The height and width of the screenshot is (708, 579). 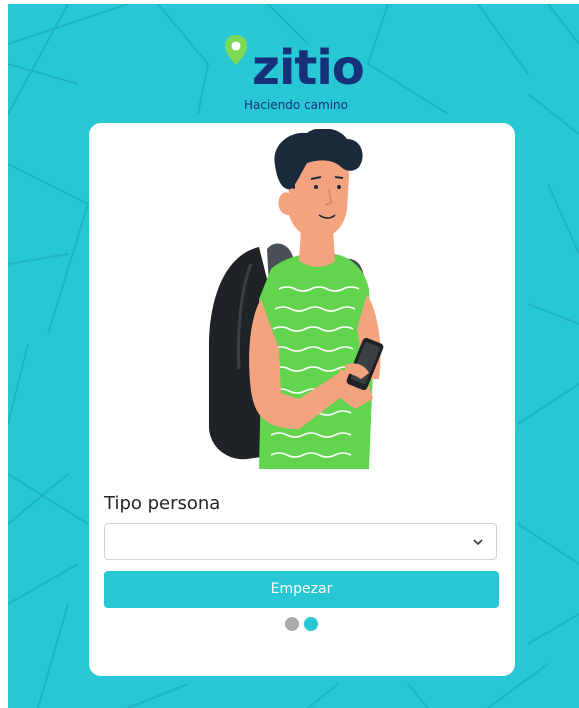 What do you see at coordinates (478, 542) in the screenshot?
I see `chevron-down-icon` at bounding box center [478, 542].